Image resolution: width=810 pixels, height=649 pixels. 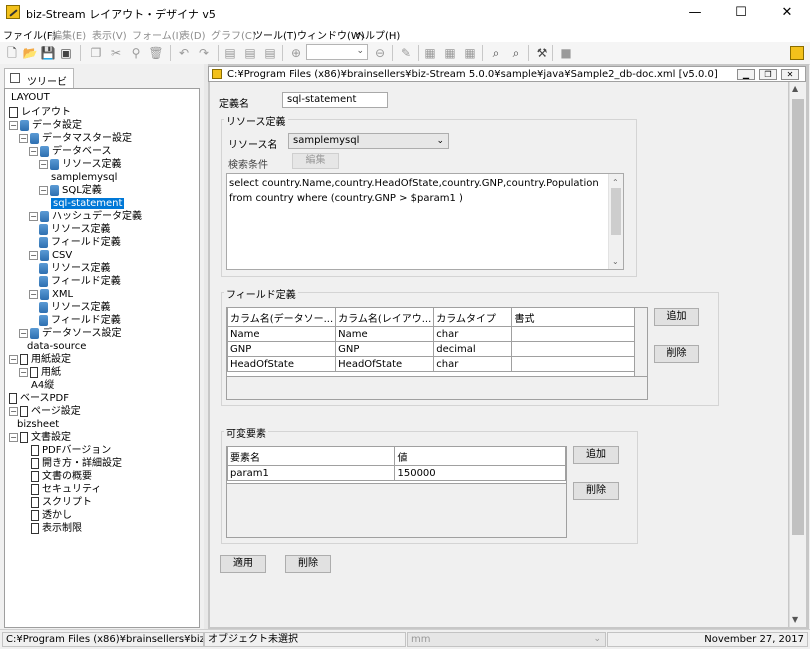 What do you see at coordinates (157, 34) in the screenshot?
I see `menu-form: フォーム(I)` at bounding box center [157, 34].